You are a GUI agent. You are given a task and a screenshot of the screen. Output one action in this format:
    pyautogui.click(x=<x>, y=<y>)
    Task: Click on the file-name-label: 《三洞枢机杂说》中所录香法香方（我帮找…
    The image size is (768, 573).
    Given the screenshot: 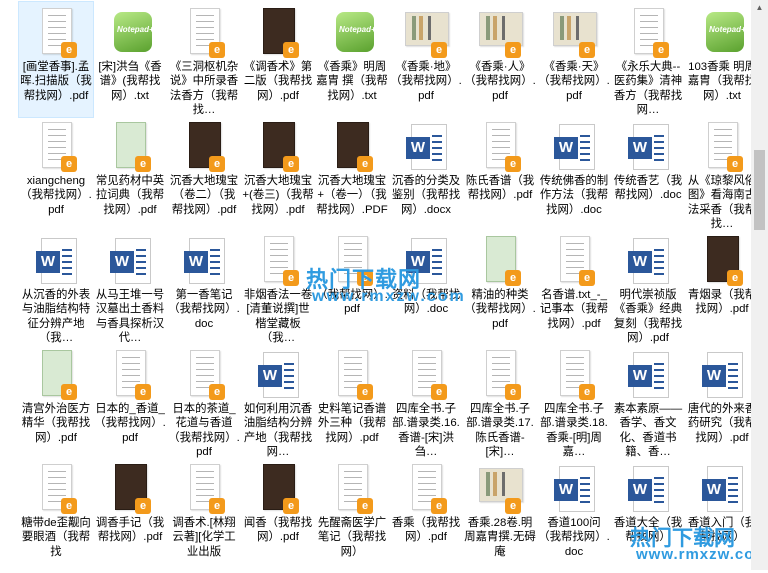 What is the action you would take?
    pyautogui.click(x=204, y=88)
    